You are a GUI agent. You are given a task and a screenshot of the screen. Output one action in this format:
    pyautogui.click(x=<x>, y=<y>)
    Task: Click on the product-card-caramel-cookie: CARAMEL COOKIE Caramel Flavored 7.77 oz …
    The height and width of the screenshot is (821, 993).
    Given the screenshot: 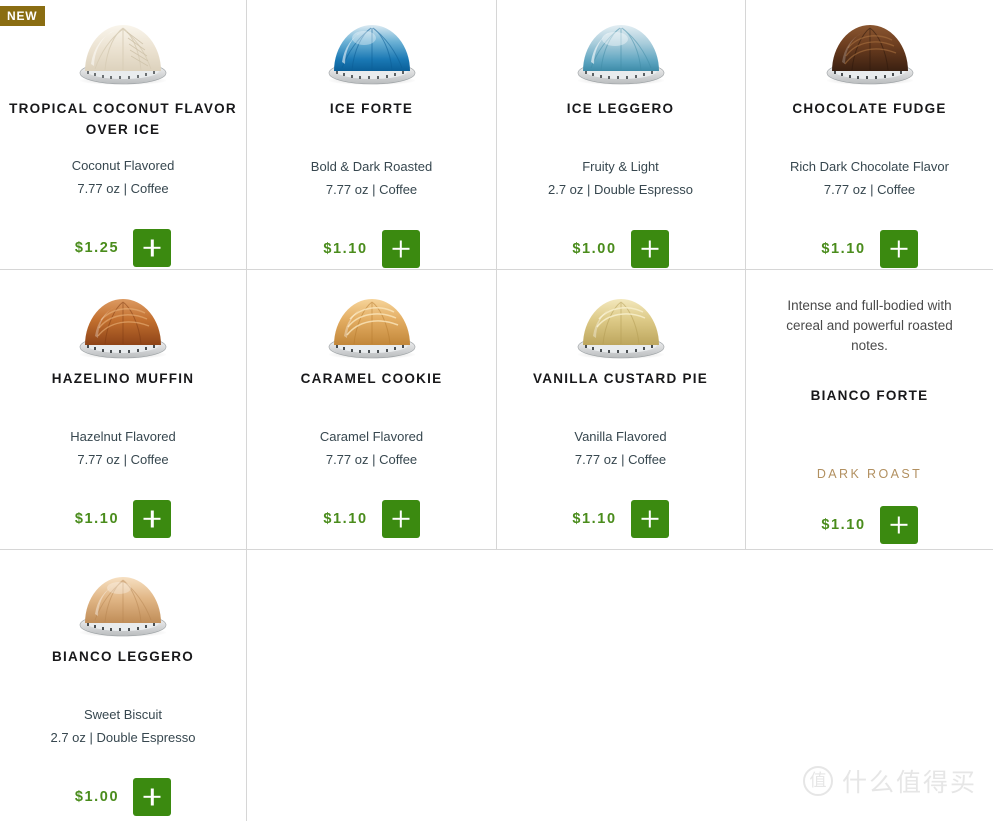 What is the action you would take?
    pyautogui.click(x=371, y=409)
    